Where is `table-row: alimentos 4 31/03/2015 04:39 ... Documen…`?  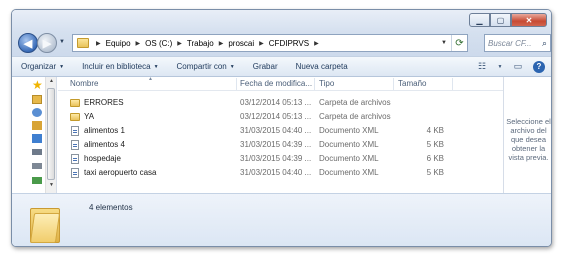
table-row: alimentos 4 31/03/2015 04:39 ... Documen… is located at coordinates (280, 145).